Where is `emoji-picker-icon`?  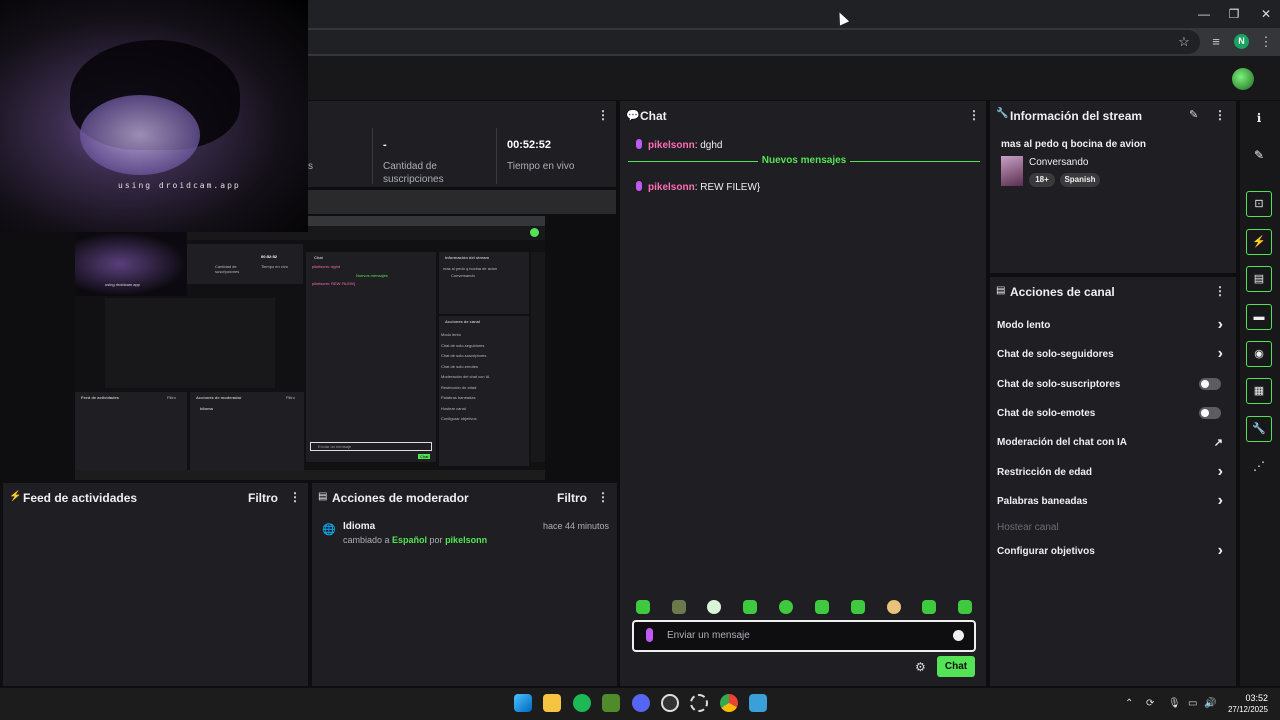 emoji-picker-icon is located at coordinates (958, 635).